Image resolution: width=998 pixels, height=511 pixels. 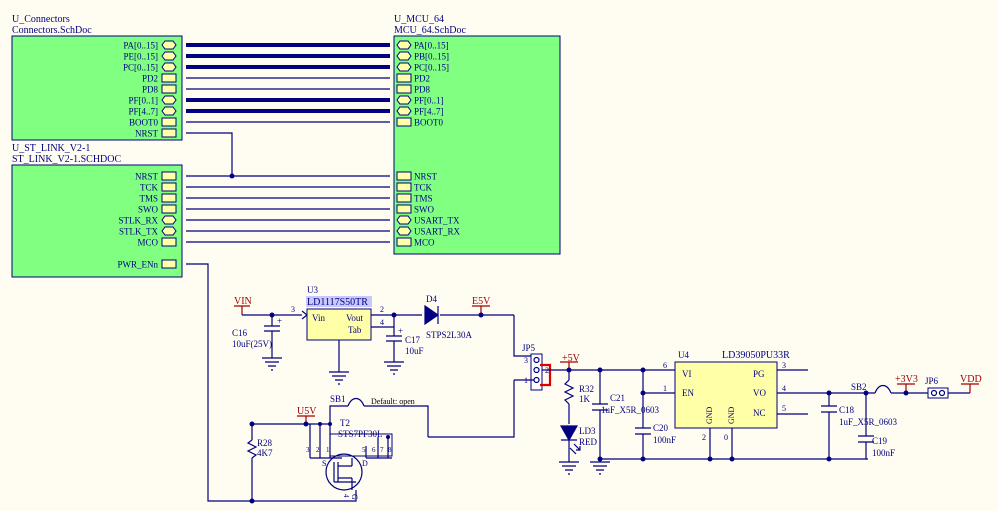 I want to click on t2-ref: T2, so click(x=345, y=423).